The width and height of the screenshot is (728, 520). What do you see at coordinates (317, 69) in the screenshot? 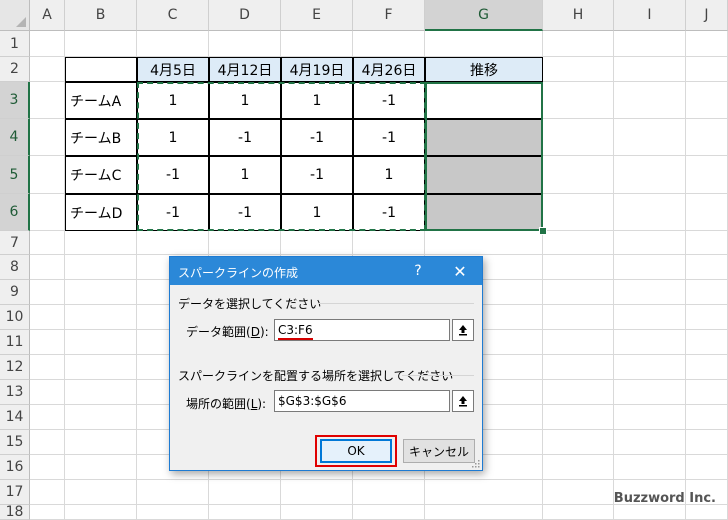
I see `table-header-cell: 4月19日` at bounding box center [317, 69].